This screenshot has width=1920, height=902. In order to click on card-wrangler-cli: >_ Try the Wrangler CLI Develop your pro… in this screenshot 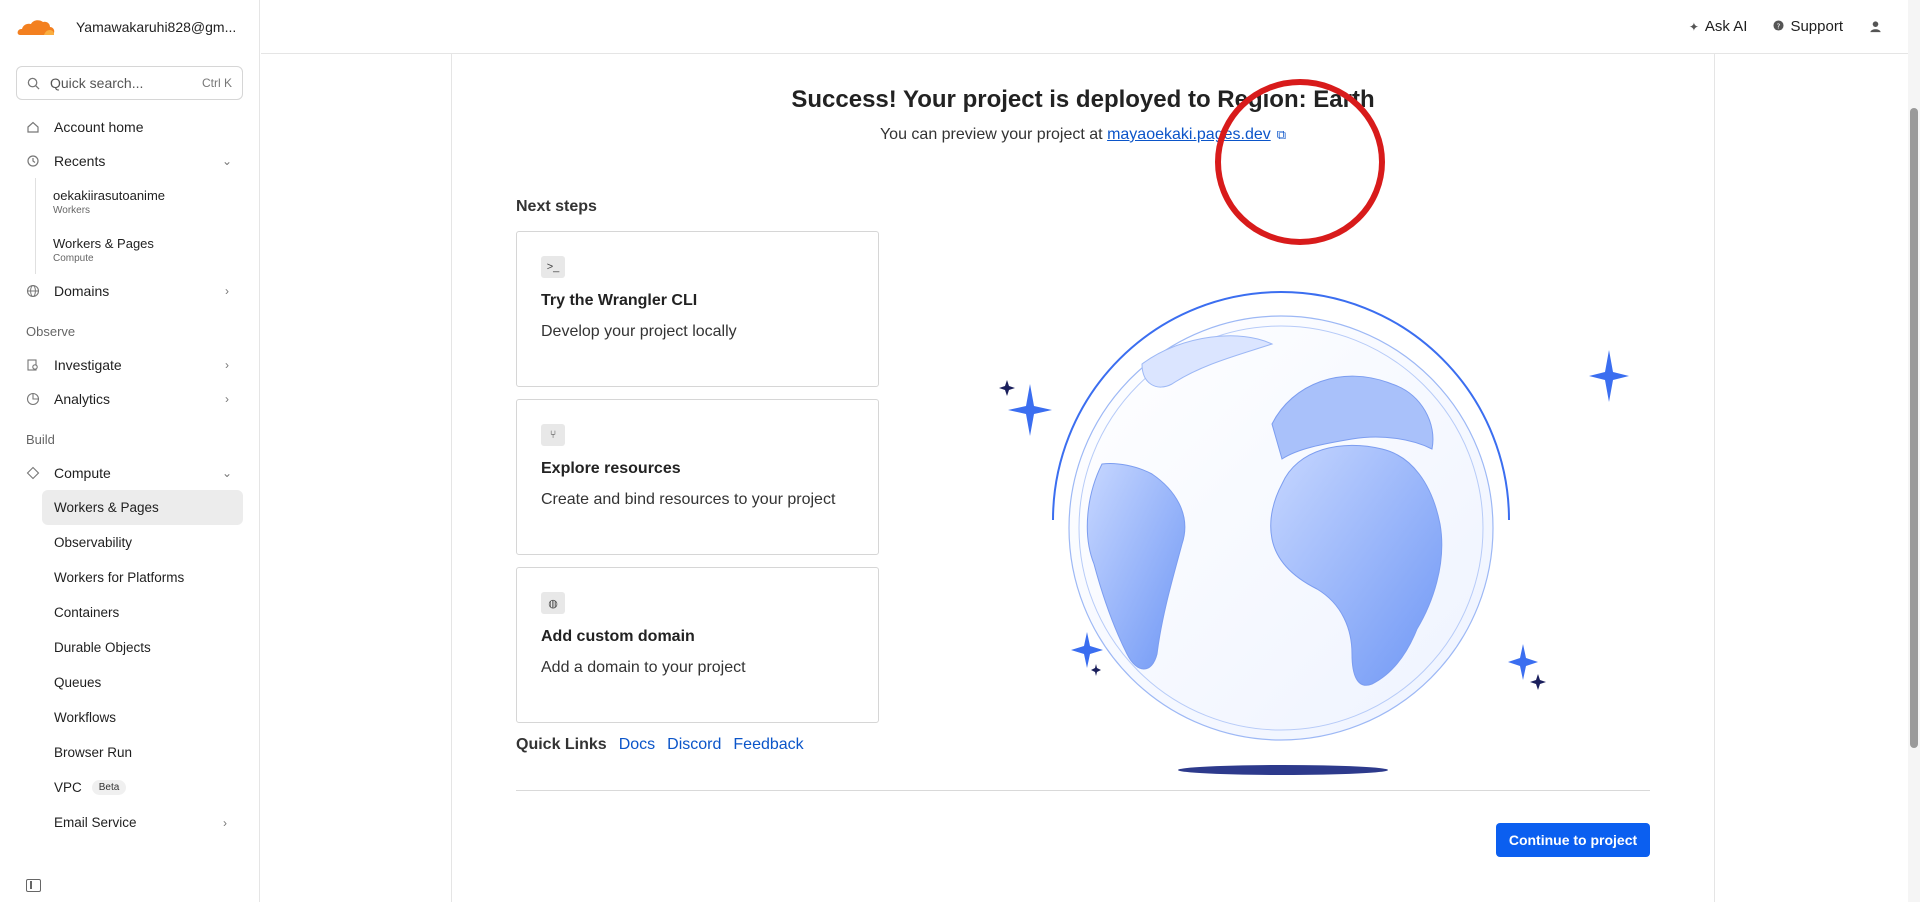, I will do `click(697, 309)`.